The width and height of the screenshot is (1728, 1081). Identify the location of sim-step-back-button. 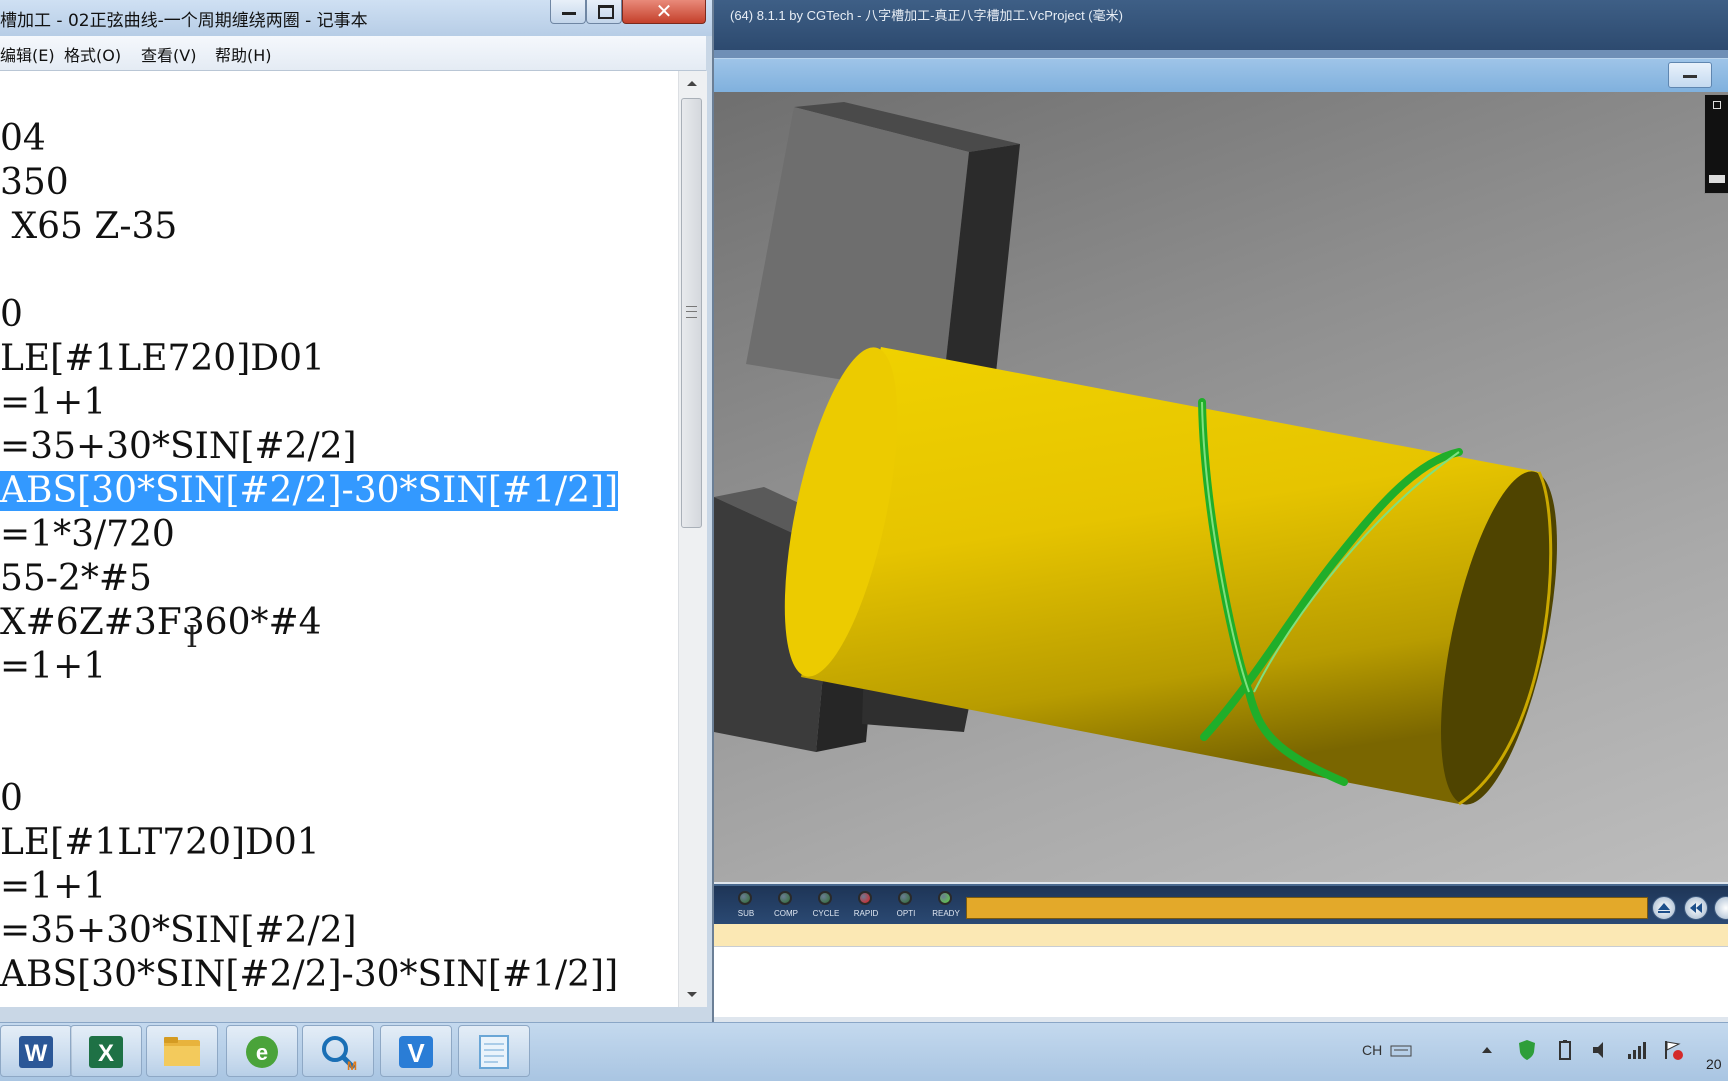
(1696, 908).